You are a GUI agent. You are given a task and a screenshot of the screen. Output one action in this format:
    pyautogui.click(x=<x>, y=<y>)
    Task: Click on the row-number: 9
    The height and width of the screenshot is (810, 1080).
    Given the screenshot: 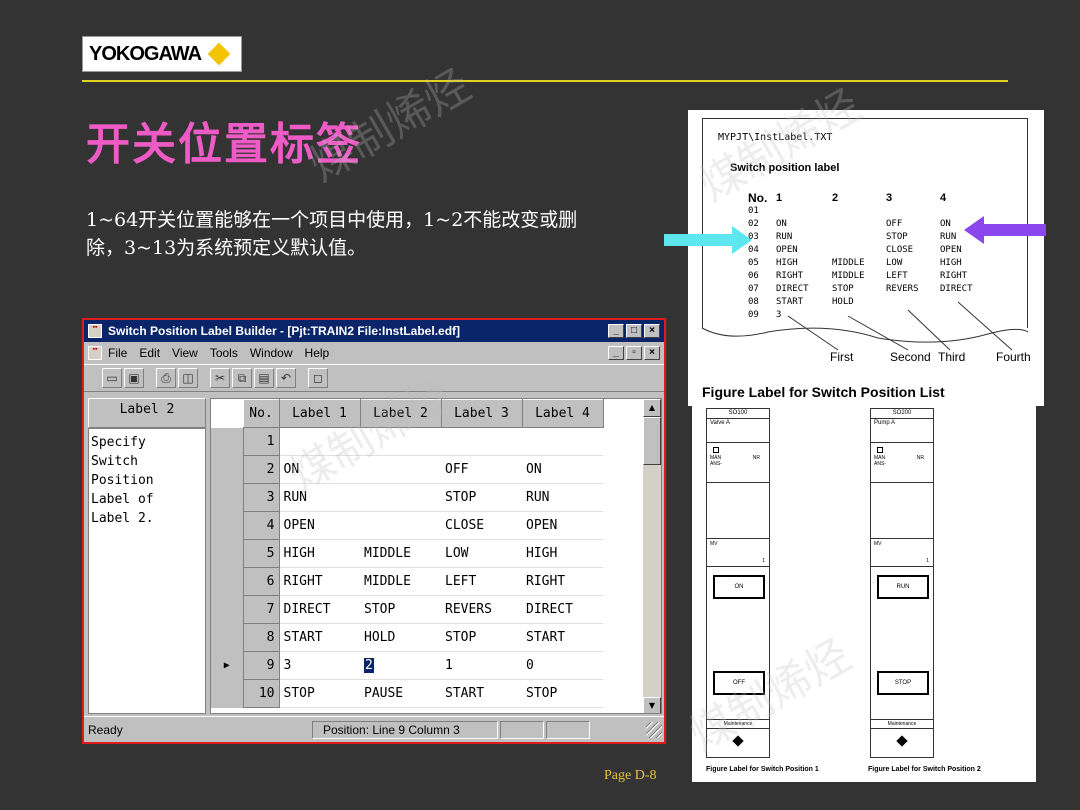 What is the action you would take?
    pyautogui.click(x=261, y=665)
    